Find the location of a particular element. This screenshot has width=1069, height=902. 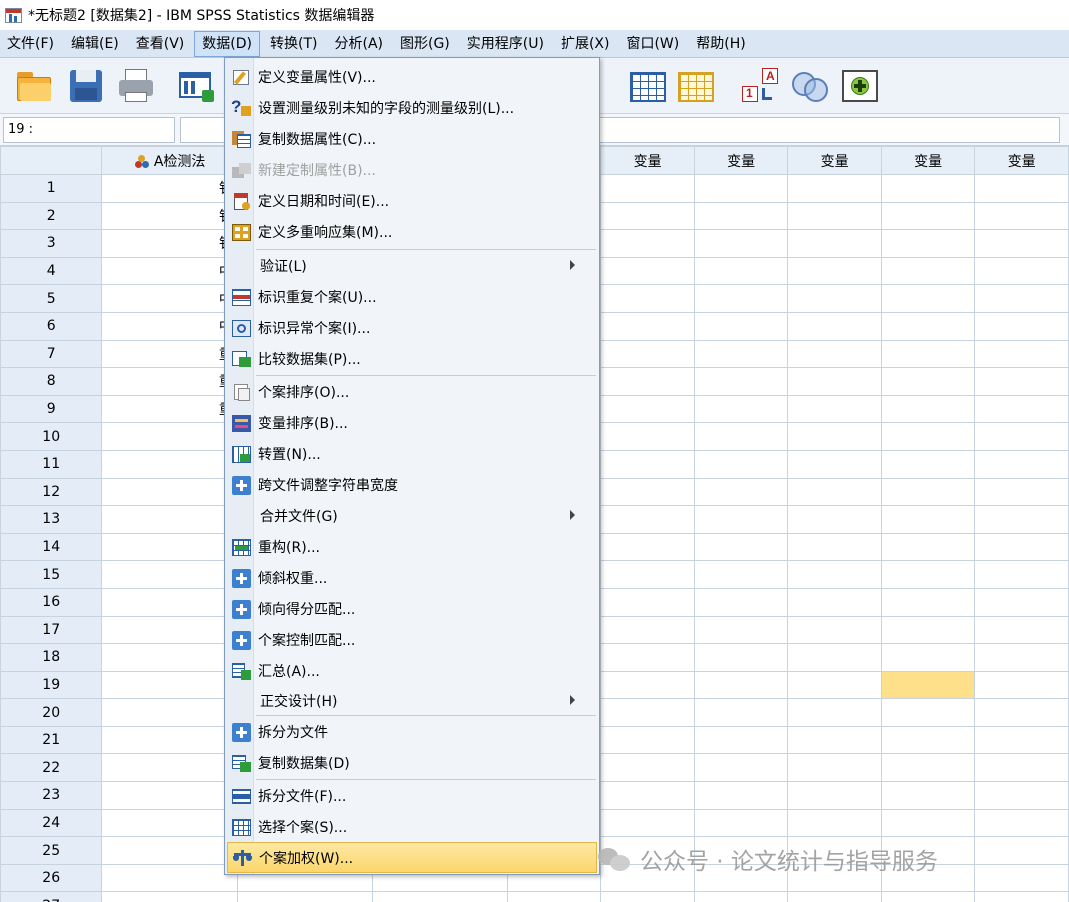

row-header: 15 is located at coordinates (51, 574).